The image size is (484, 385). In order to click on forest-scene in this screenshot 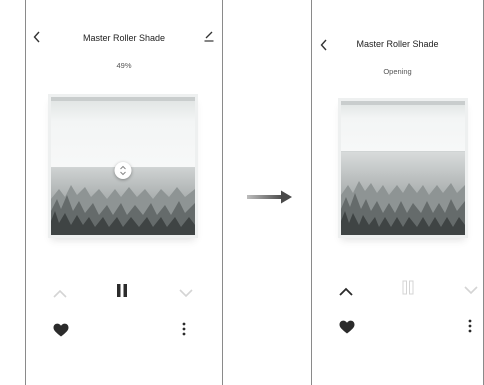, I will do `click(403, 193)`.